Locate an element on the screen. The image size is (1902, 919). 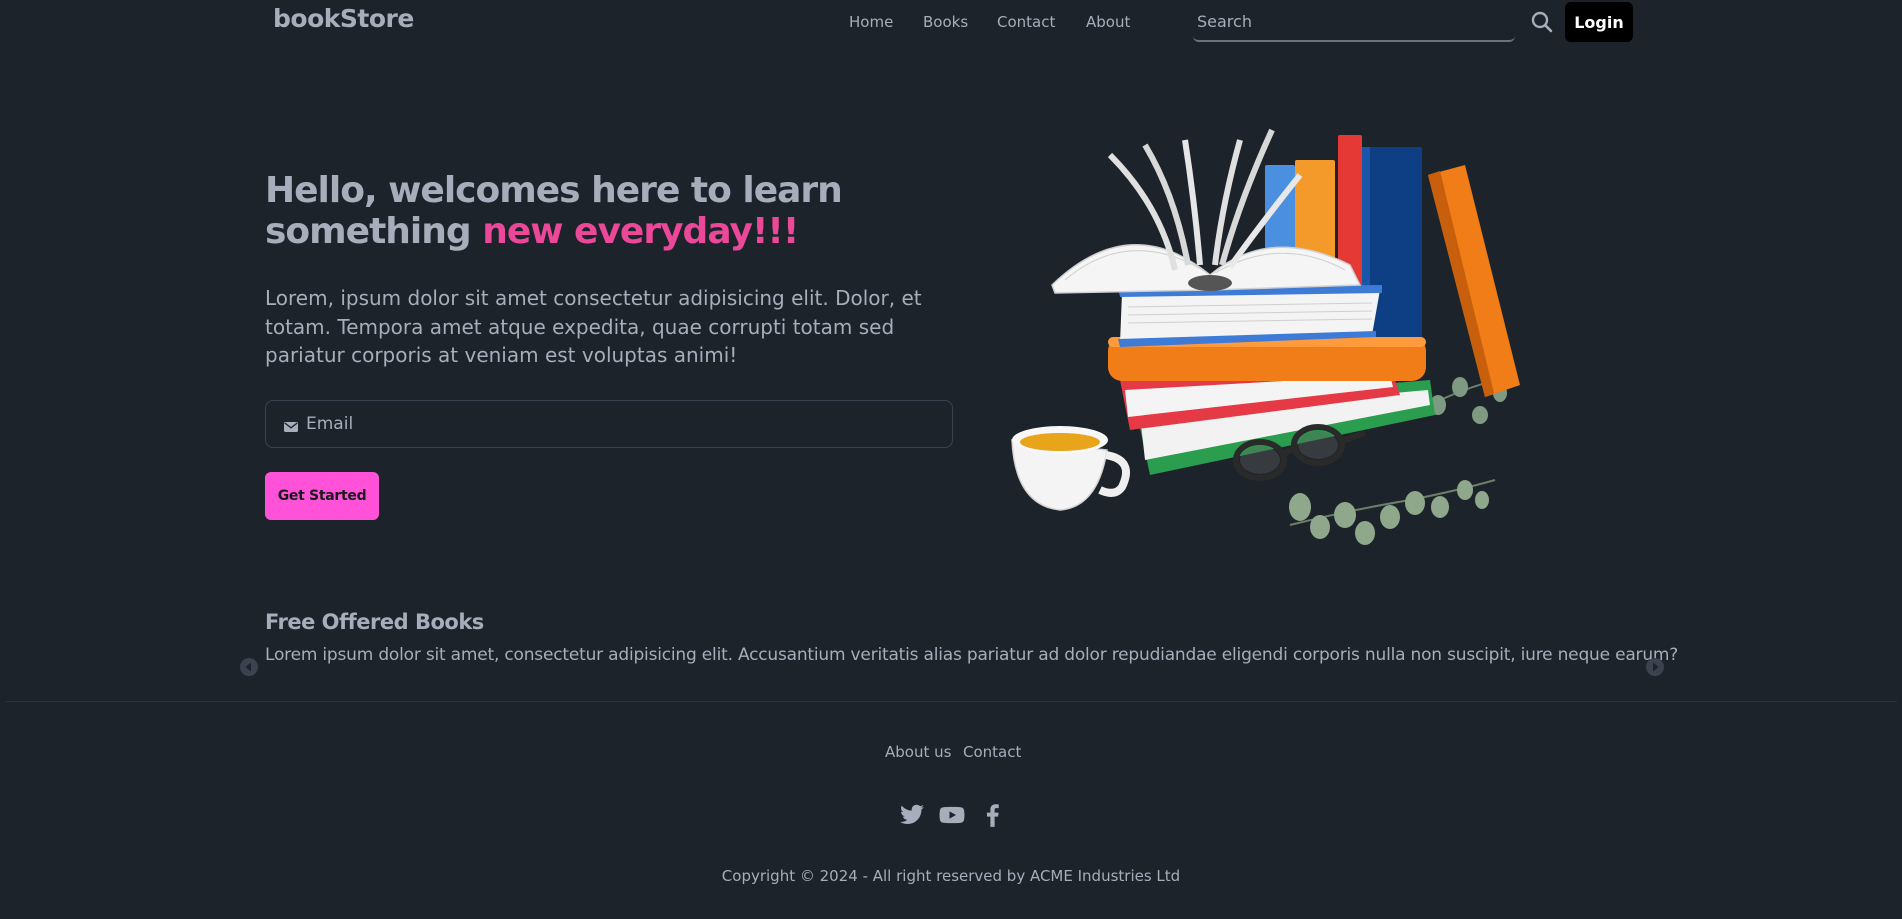
nav-link-books: Books is located at coordinates (945, 22).